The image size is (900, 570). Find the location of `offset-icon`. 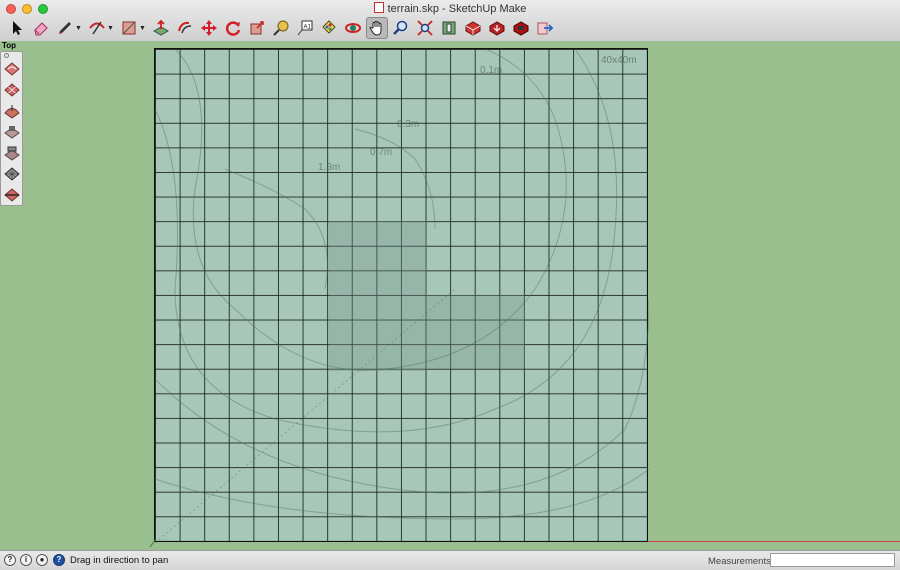

offset-icon is located at coordinates (185, 27).